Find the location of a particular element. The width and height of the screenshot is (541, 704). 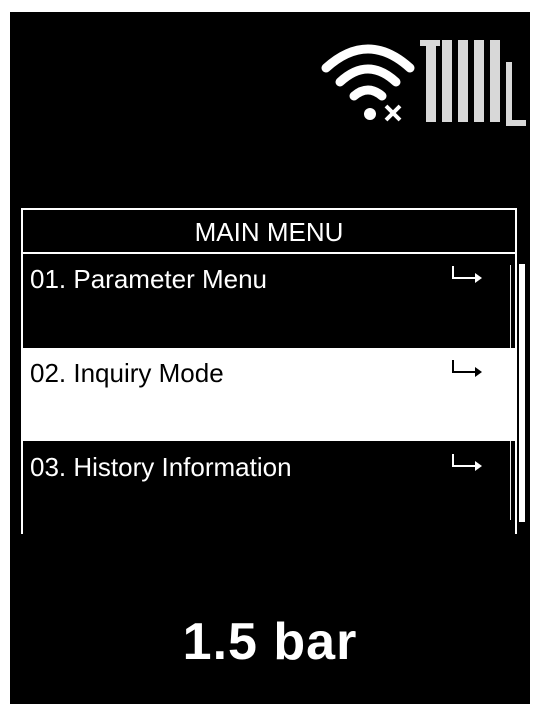

scrollbar-gutter is located at coordinates (510, 392).